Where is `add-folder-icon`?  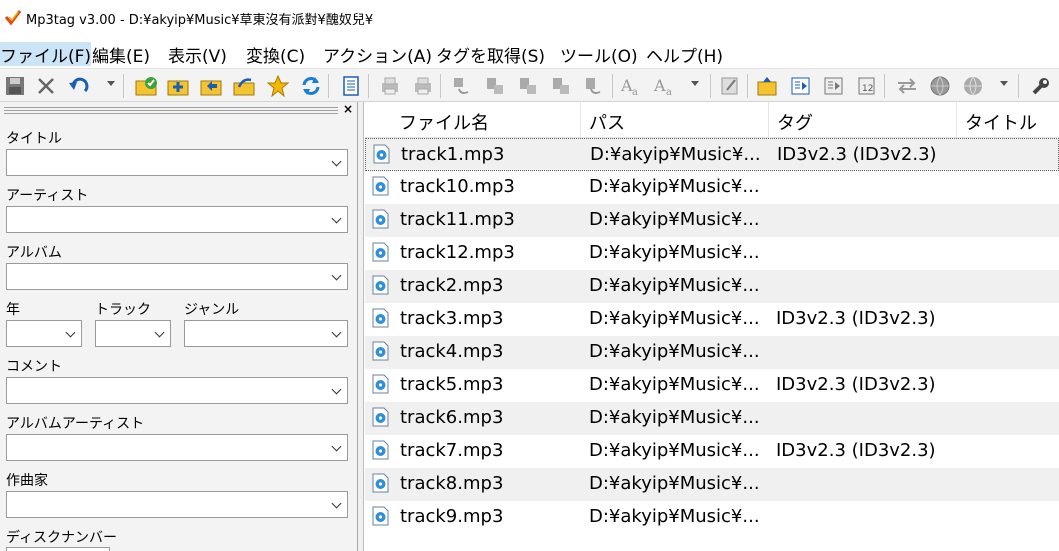 add-folder-icon is located at coordinates (179, 86).